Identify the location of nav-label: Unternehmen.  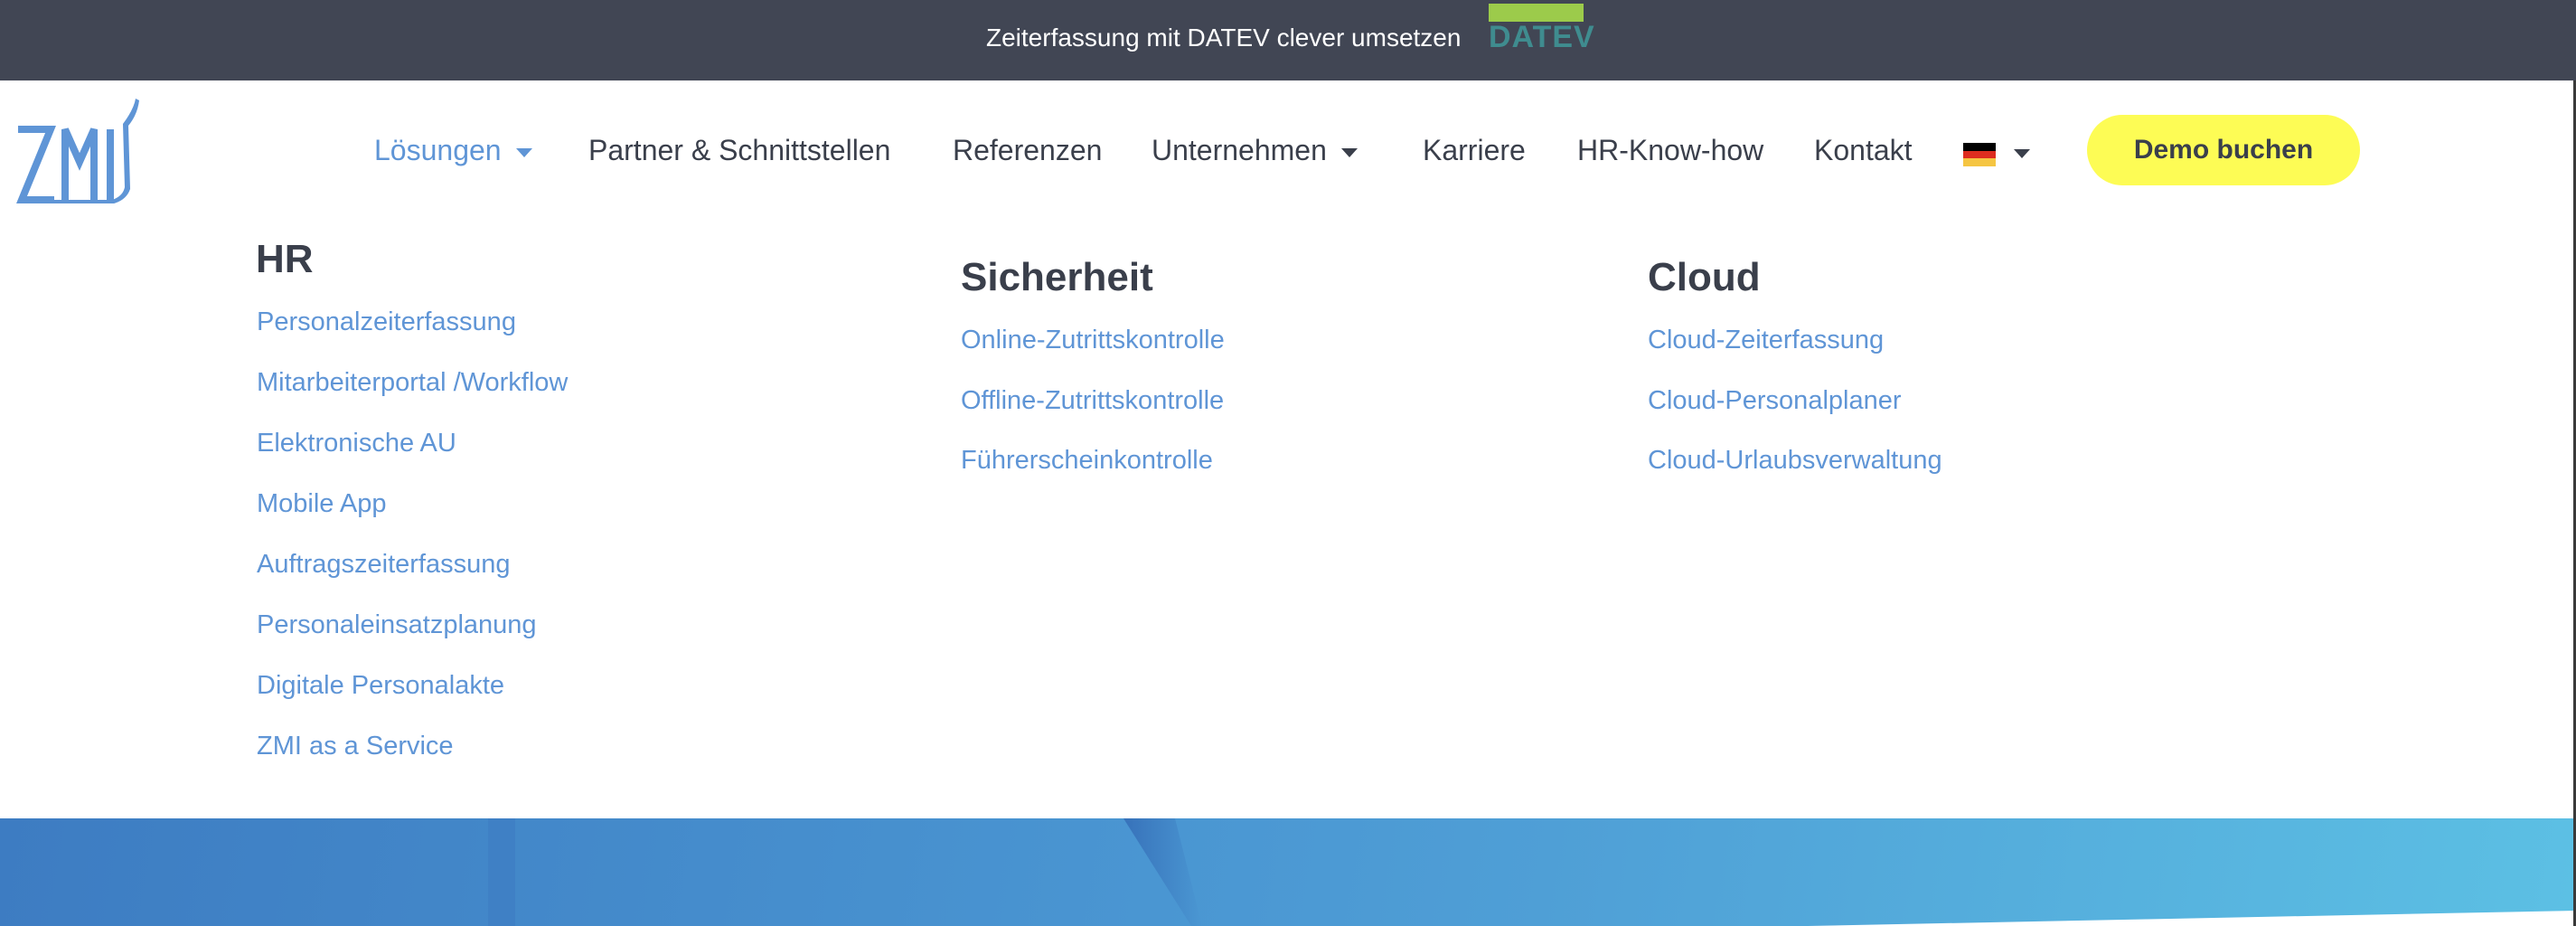
(1239, 150).